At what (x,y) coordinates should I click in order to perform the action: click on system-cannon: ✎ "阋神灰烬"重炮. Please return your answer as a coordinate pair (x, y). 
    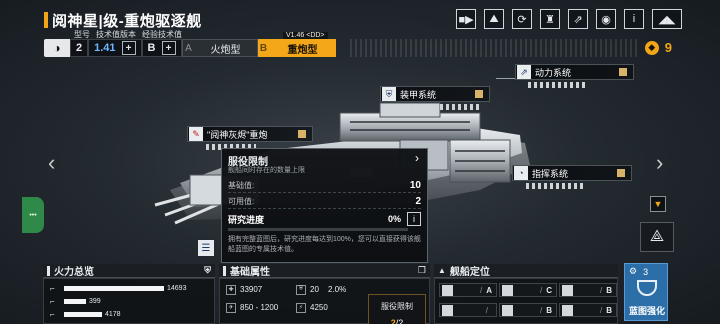
    Looking at the image, I should click on (250, 134).